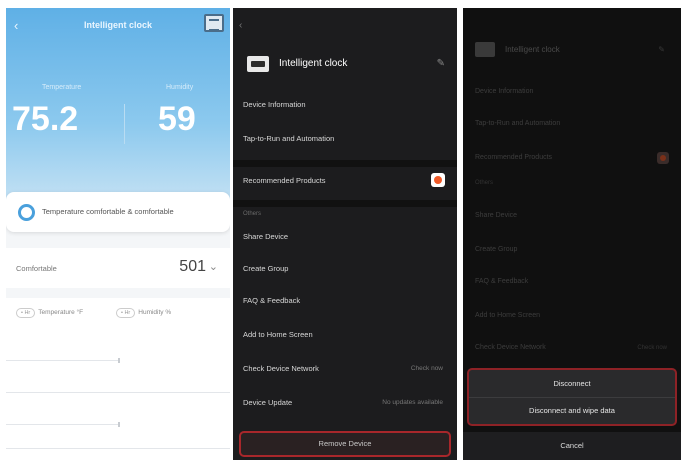  I want to click on disconnect-wipe-button: Disconnect and wipe data, so click(572, 410).